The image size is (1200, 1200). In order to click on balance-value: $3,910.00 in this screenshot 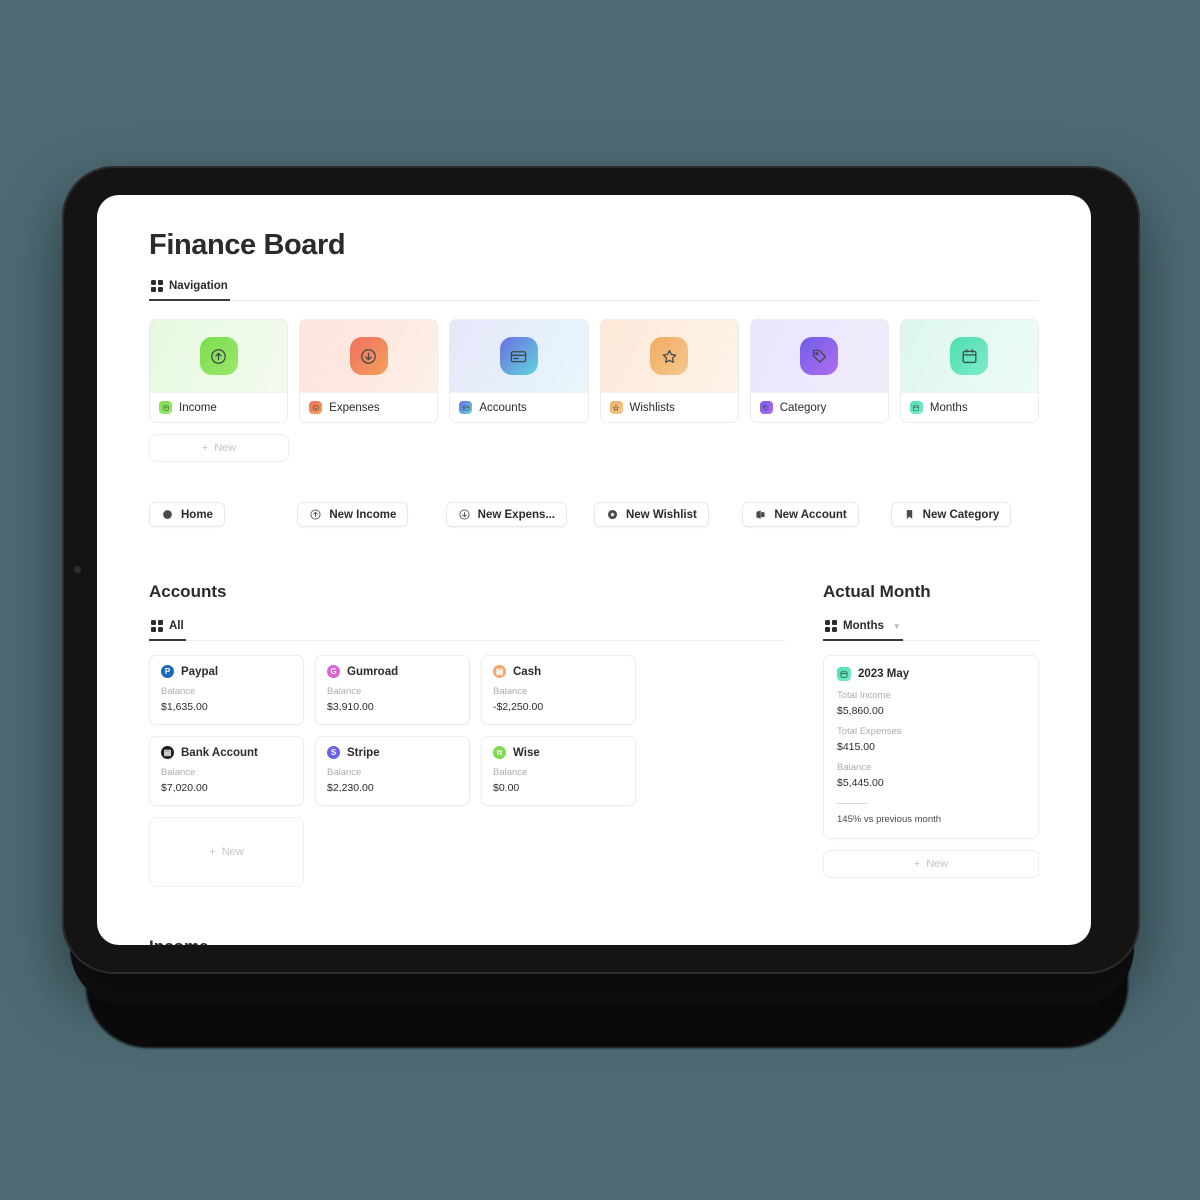, I will do `click(350, 707)`.